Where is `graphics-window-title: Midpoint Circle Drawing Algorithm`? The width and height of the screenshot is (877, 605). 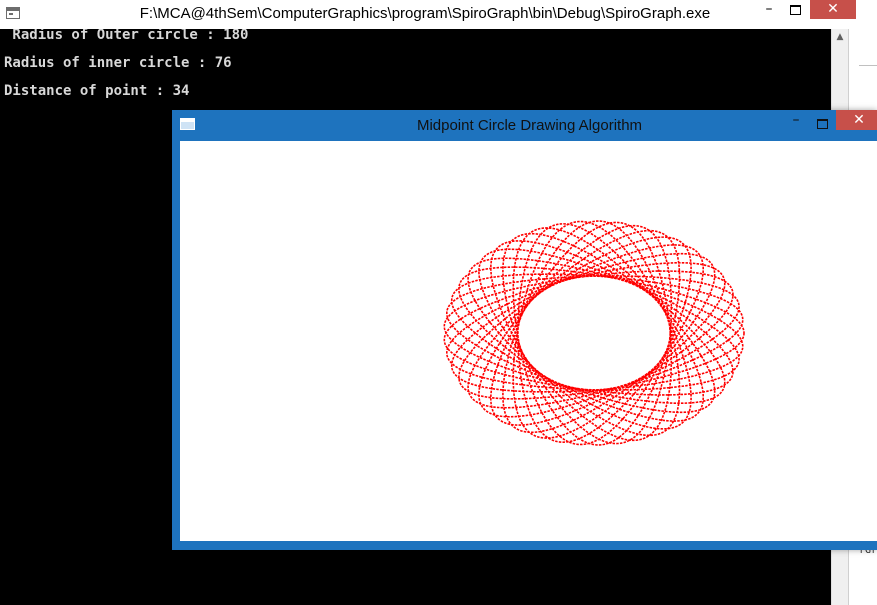
graphics-window-title: Midpoint Circle Drawing Algorithm is located at coordinates (529, 125).